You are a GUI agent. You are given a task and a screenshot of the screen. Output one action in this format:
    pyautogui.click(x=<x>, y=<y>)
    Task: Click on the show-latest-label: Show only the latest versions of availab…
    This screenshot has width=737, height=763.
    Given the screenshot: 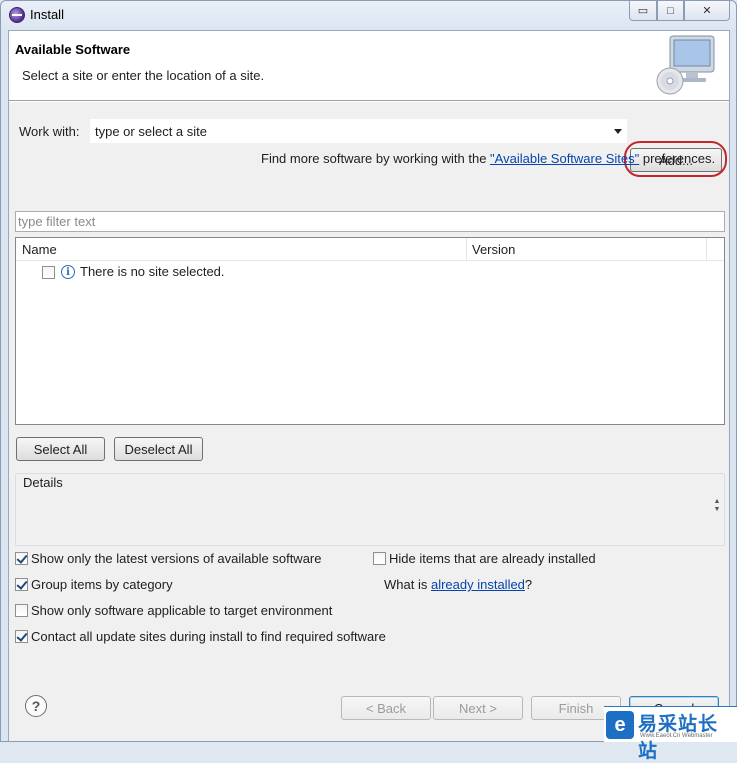 What is the action you would take?
    pyautogui.click(x=176, y=558)
    